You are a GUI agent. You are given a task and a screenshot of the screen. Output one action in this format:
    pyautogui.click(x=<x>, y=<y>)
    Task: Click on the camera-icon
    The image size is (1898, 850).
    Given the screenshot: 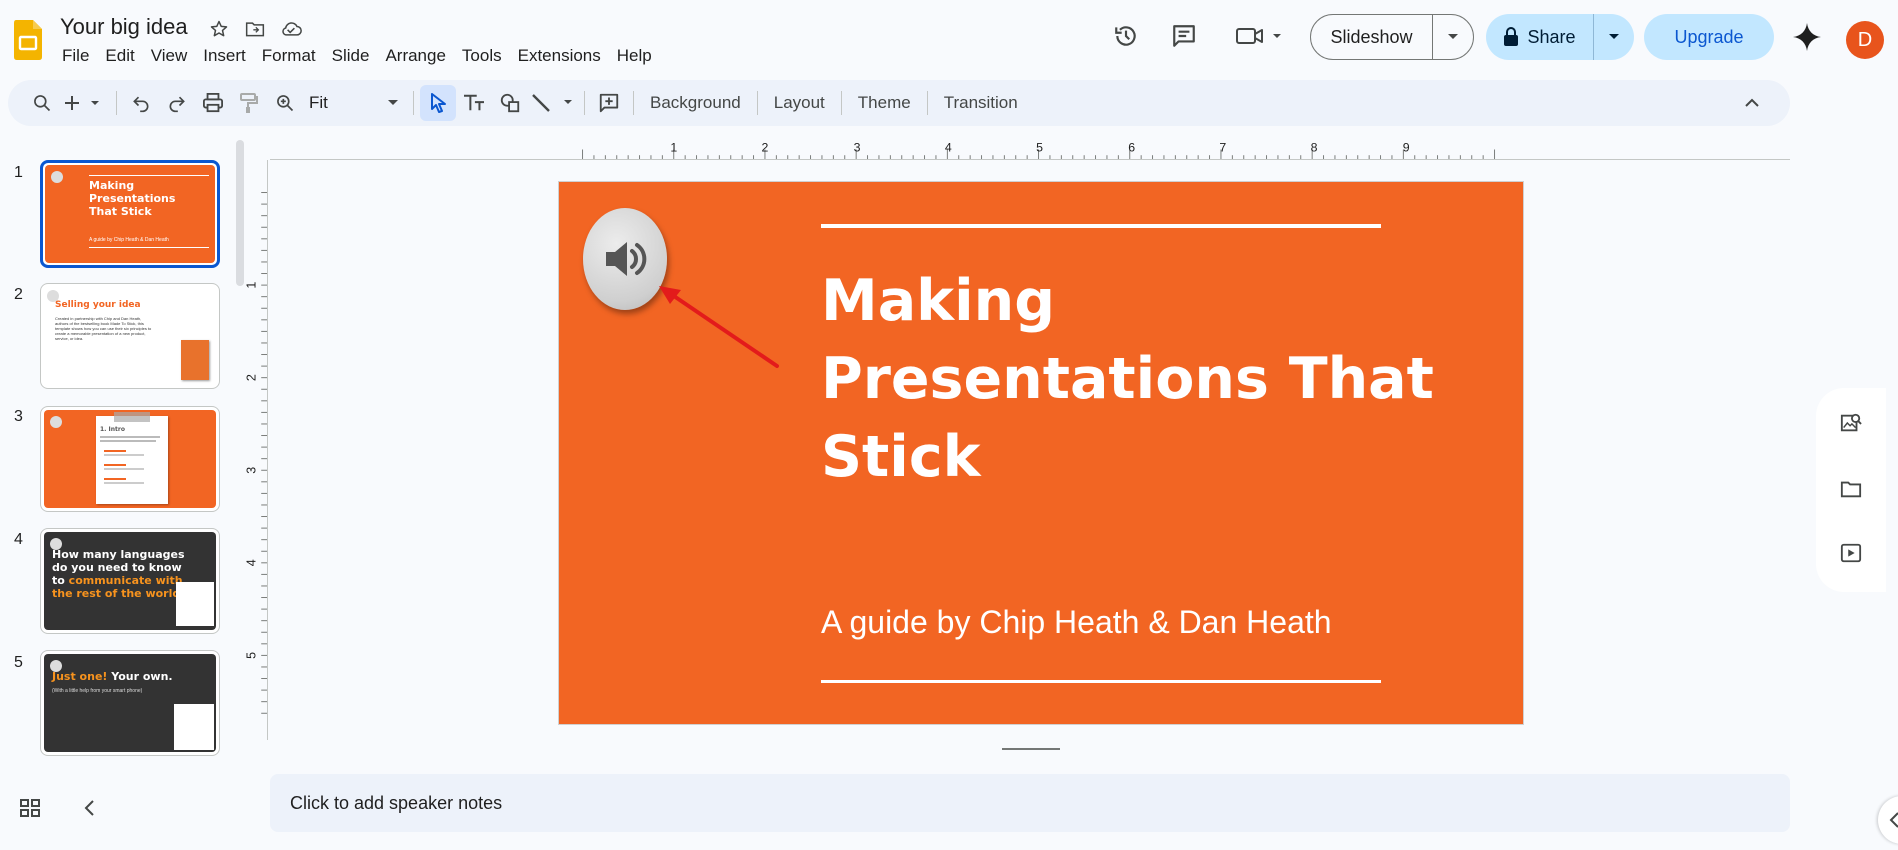 What is the action you would take?
    pyautogui.click(x=1260, y=36)
    